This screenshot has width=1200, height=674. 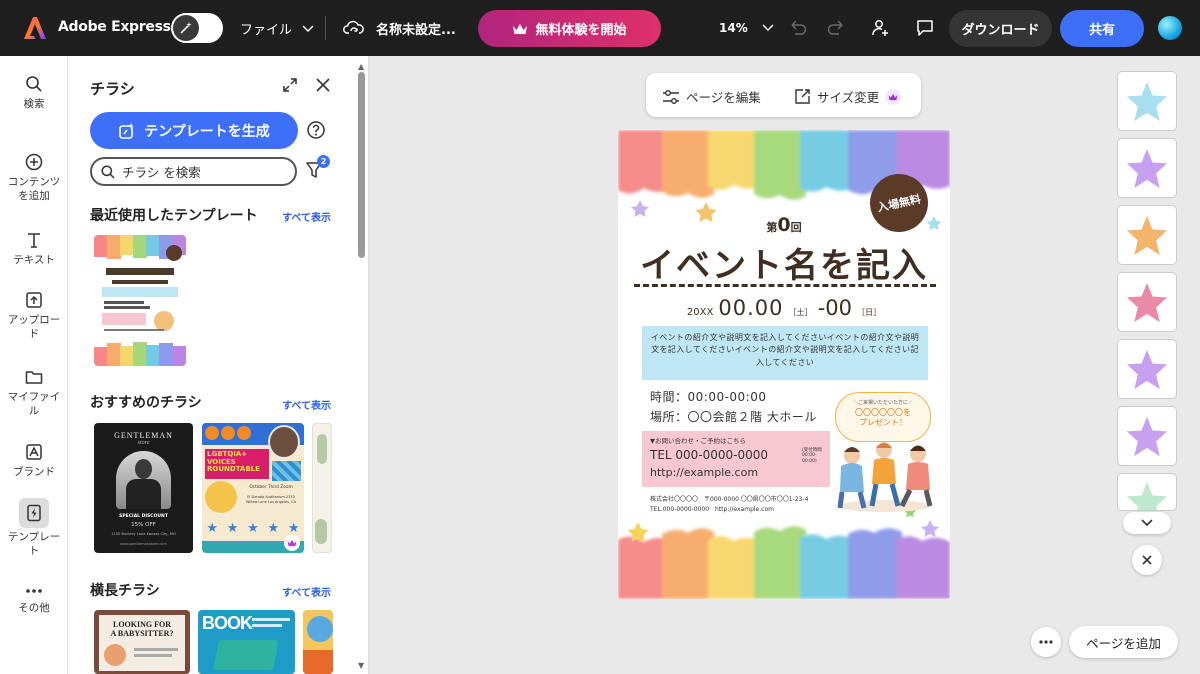 What do you see at coordinates (35, 28) in the screenshot?
I see `adobe-express-logo-icon` at bounding box center [35, 28].